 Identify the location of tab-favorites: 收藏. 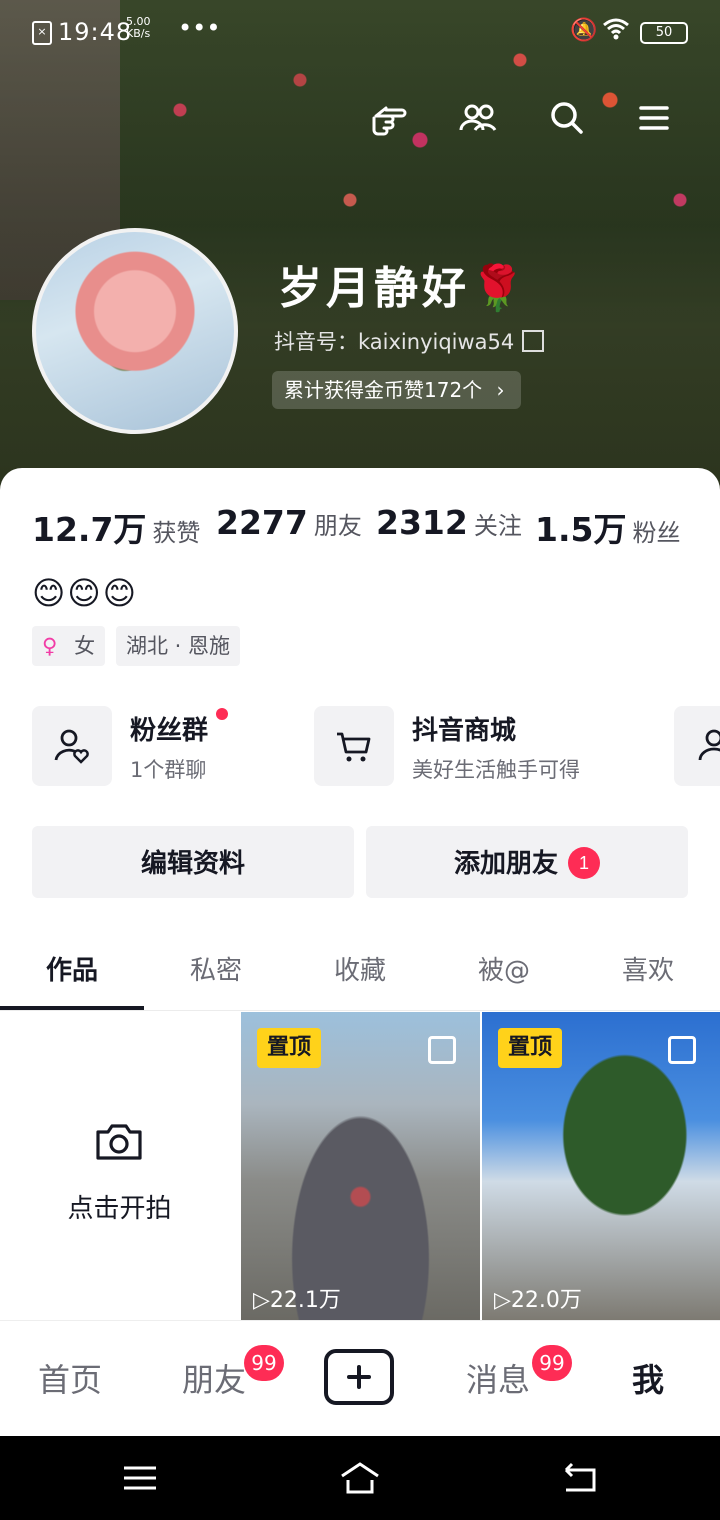
(360, 968).